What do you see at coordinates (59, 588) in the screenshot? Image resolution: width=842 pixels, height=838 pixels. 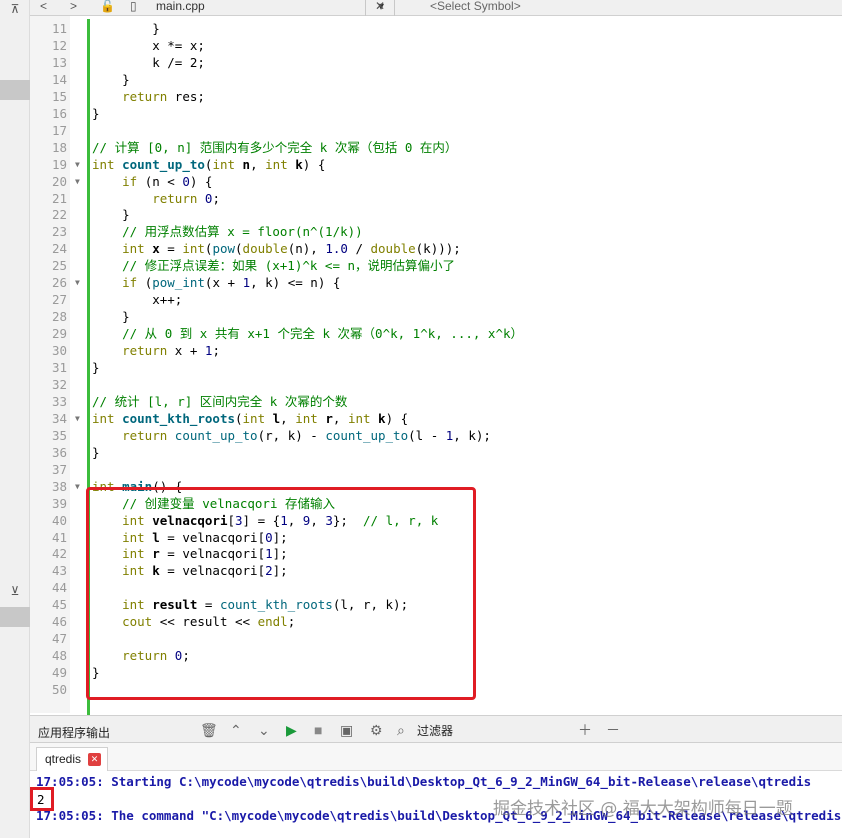 I see `line-number: 44` at bounding box center [59, 588].